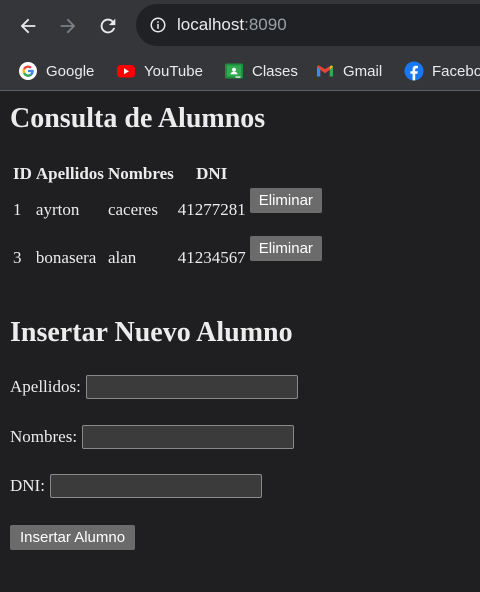 Image resolution: width=480 pixels, height=592 pixels. I want to click on apellidos-input, so click(191, 387).